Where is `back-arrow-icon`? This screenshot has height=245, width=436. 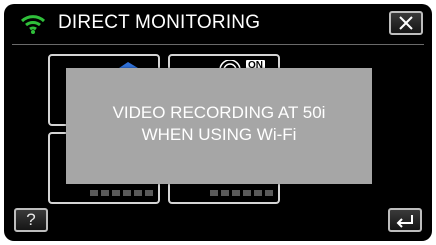
back-arrow-icon is located at coordinates (404, 221).